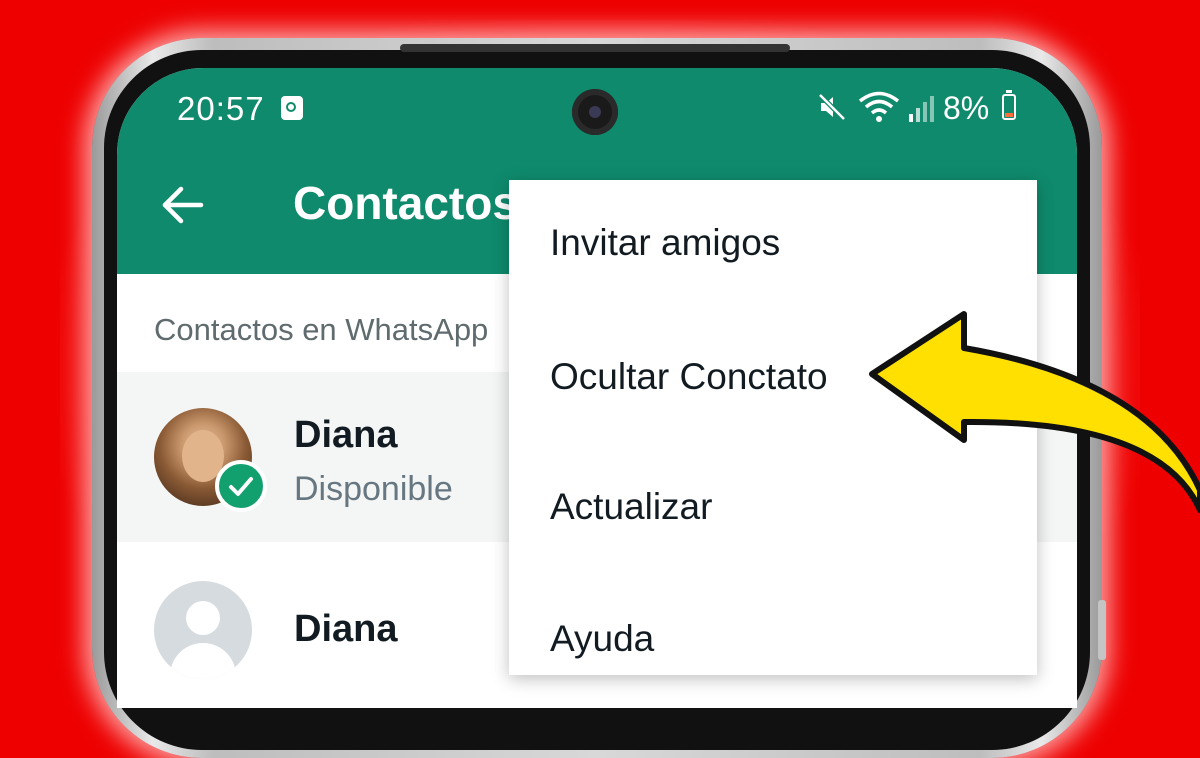 Image resolution: width=1200 pixels, height=758 pixels. I want to click on battery-icon, so click(1009, 105).